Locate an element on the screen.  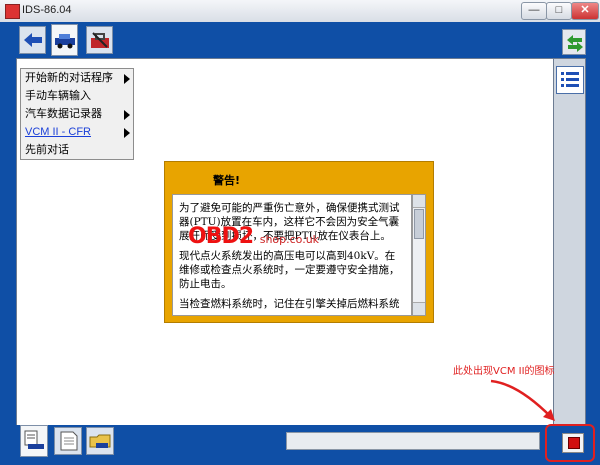
folder-vehicle-icon is located at coordinates (100, 441).